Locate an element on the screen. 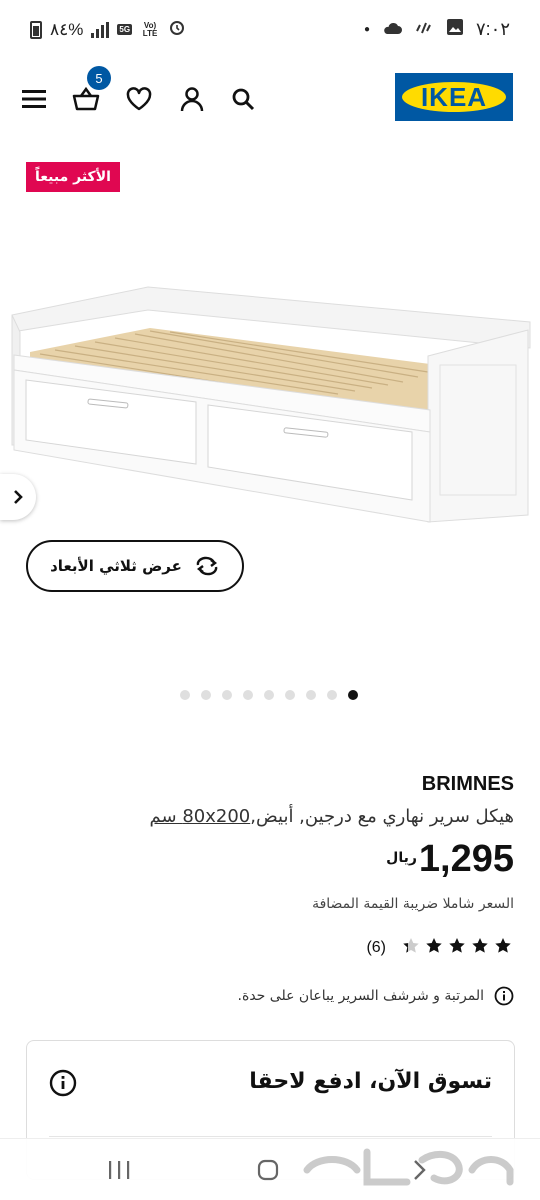  home-icon is located at coordinates (268, 1170).